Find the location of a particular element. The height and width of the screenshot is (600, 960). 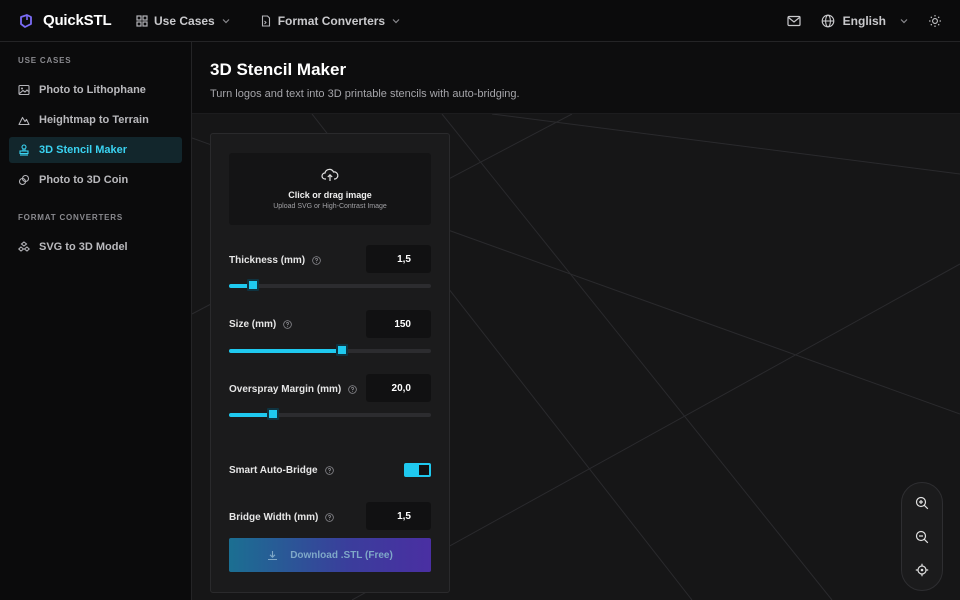

size-label: Size (mm) is located at coordinates (261, 324).